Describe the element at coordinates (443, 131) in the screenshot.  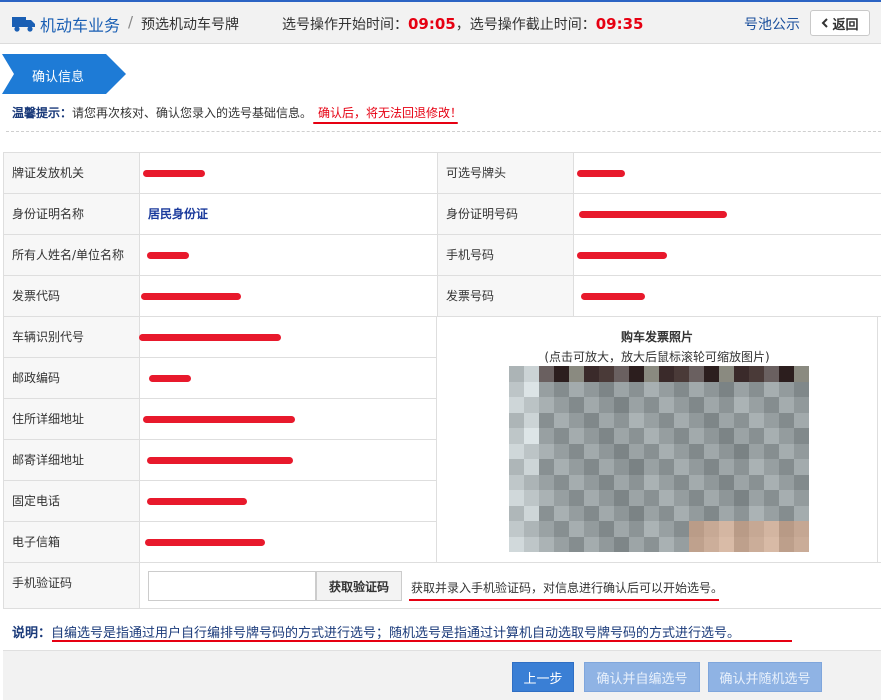
I see `dashed-divider` at that location.